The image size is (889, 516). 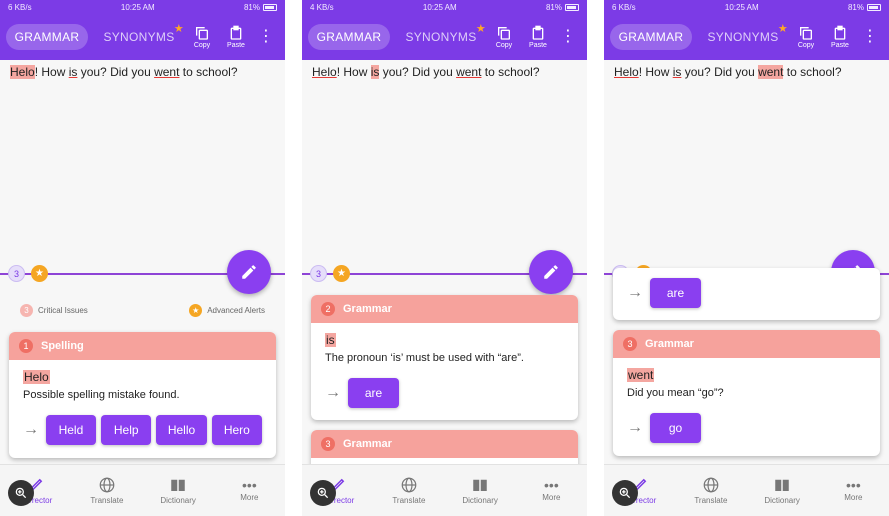 What do you see at coordinates (572, 7) in the screenshot?
I see `battery-icon` at bounding box center [572, 7].